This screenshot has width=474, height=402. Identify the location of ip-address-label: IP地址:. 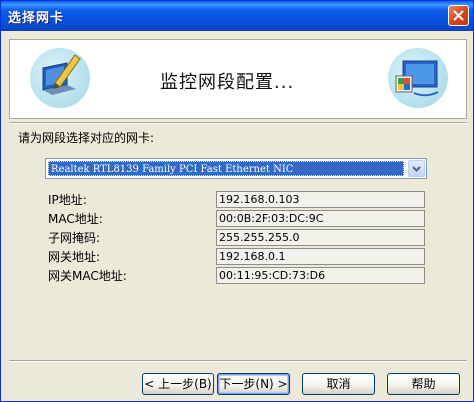
(67, 200).